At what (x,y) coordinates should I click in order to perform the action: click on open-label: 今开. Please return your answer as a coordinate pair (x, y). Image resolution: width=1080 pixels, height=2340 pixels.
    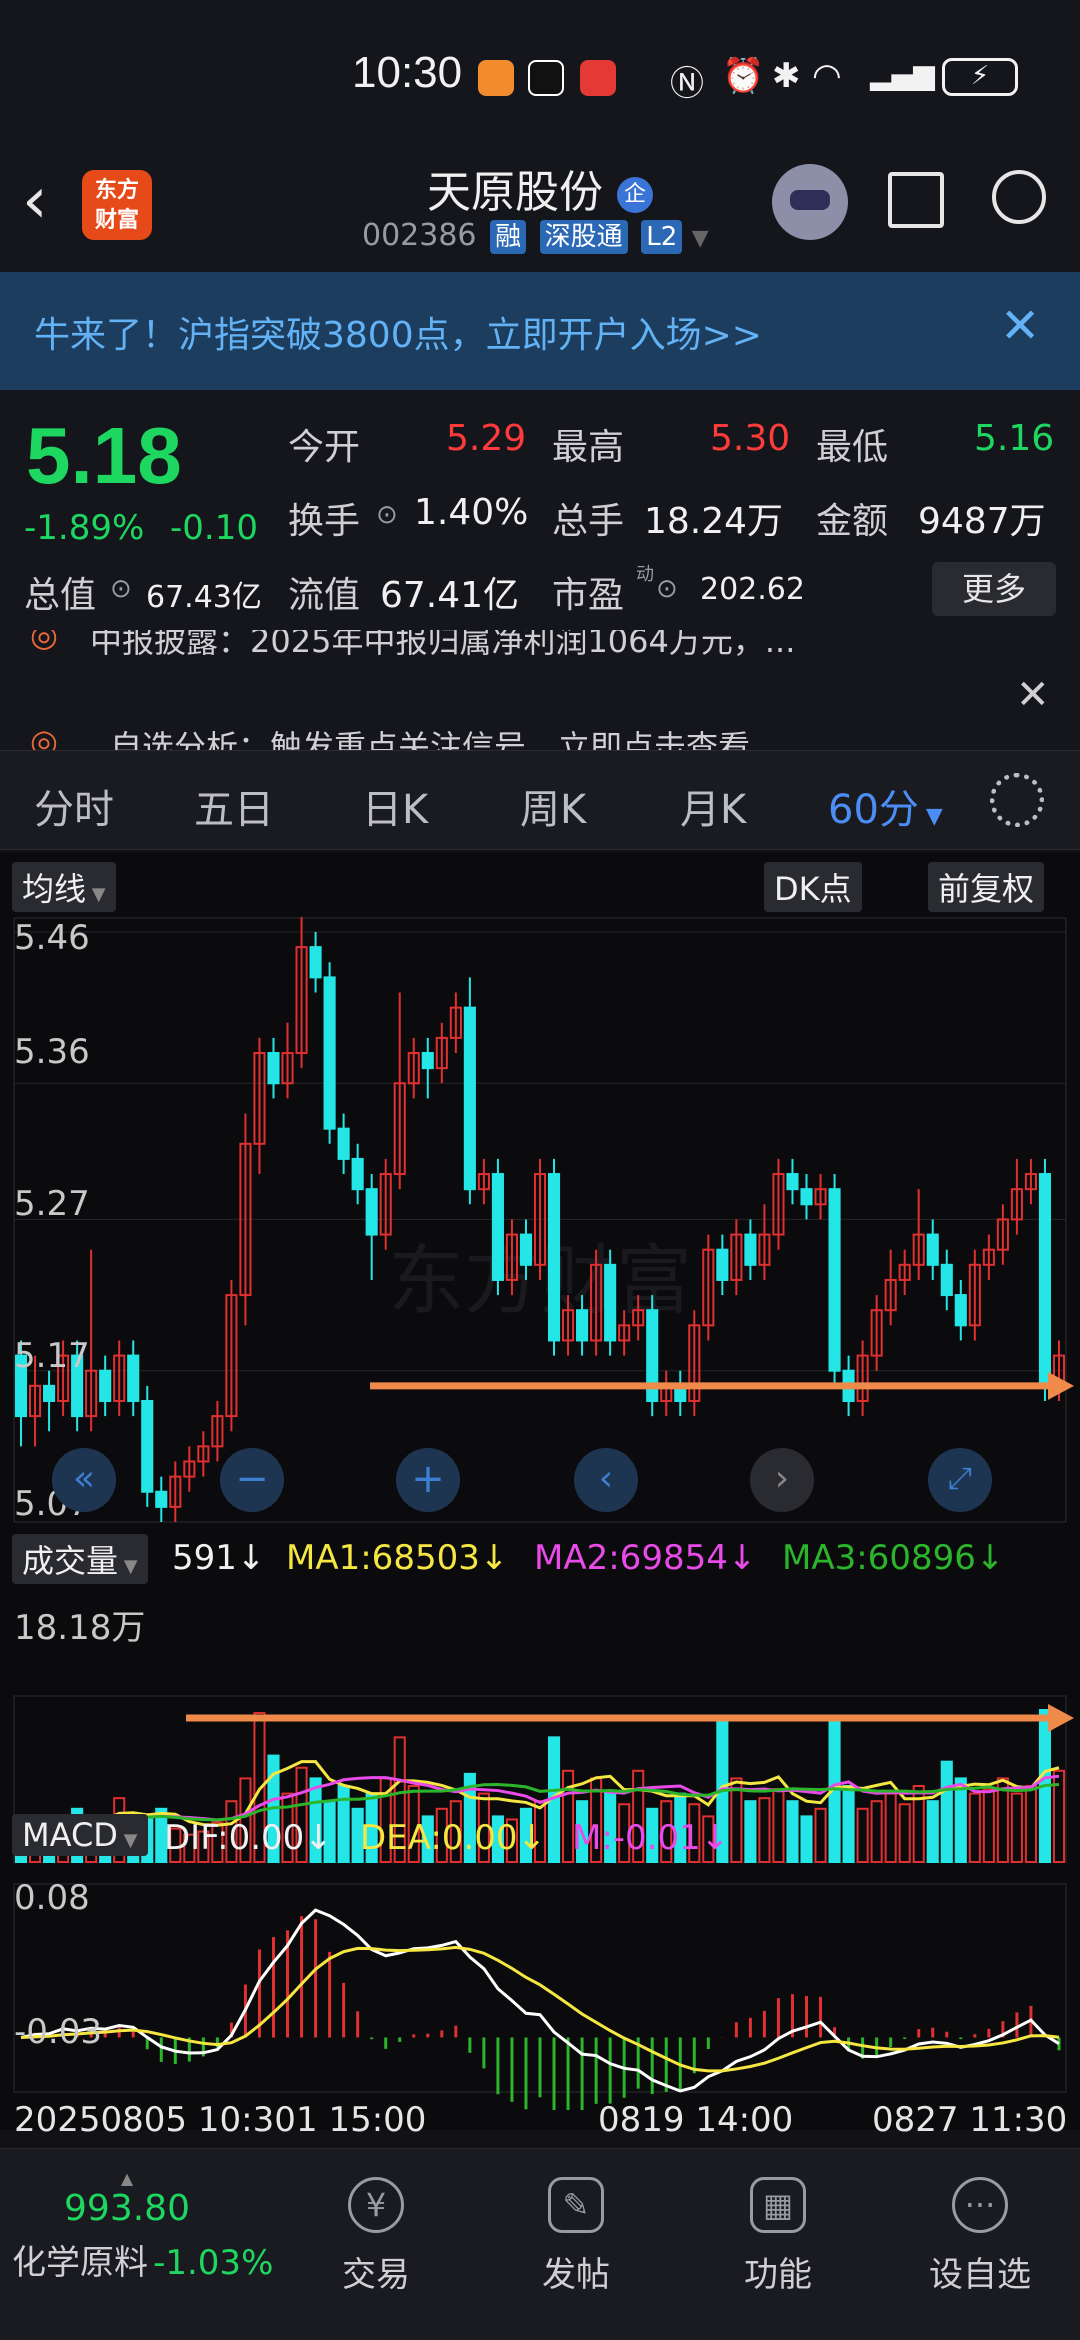
    Looking at the image, I should click on (324, 447).